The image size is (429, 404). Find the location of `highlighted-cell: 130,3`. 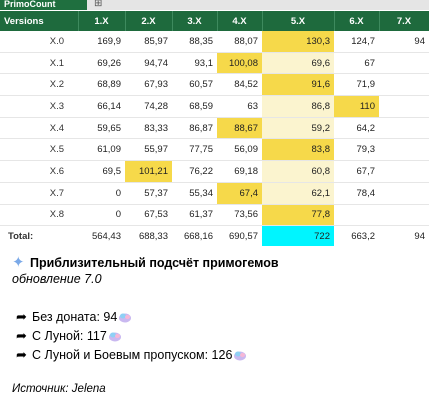

highlighted-cell: 130,3 is located at coordinates (298, 42).